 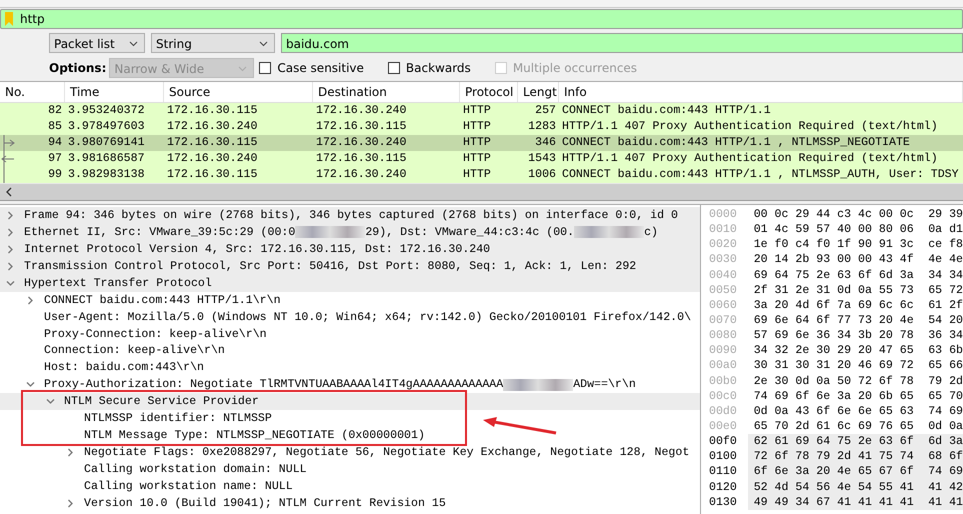 I want to click on hex-bytes: 2e 30 0d 0a 50 72 6f 78, so click(x=833, y=381).